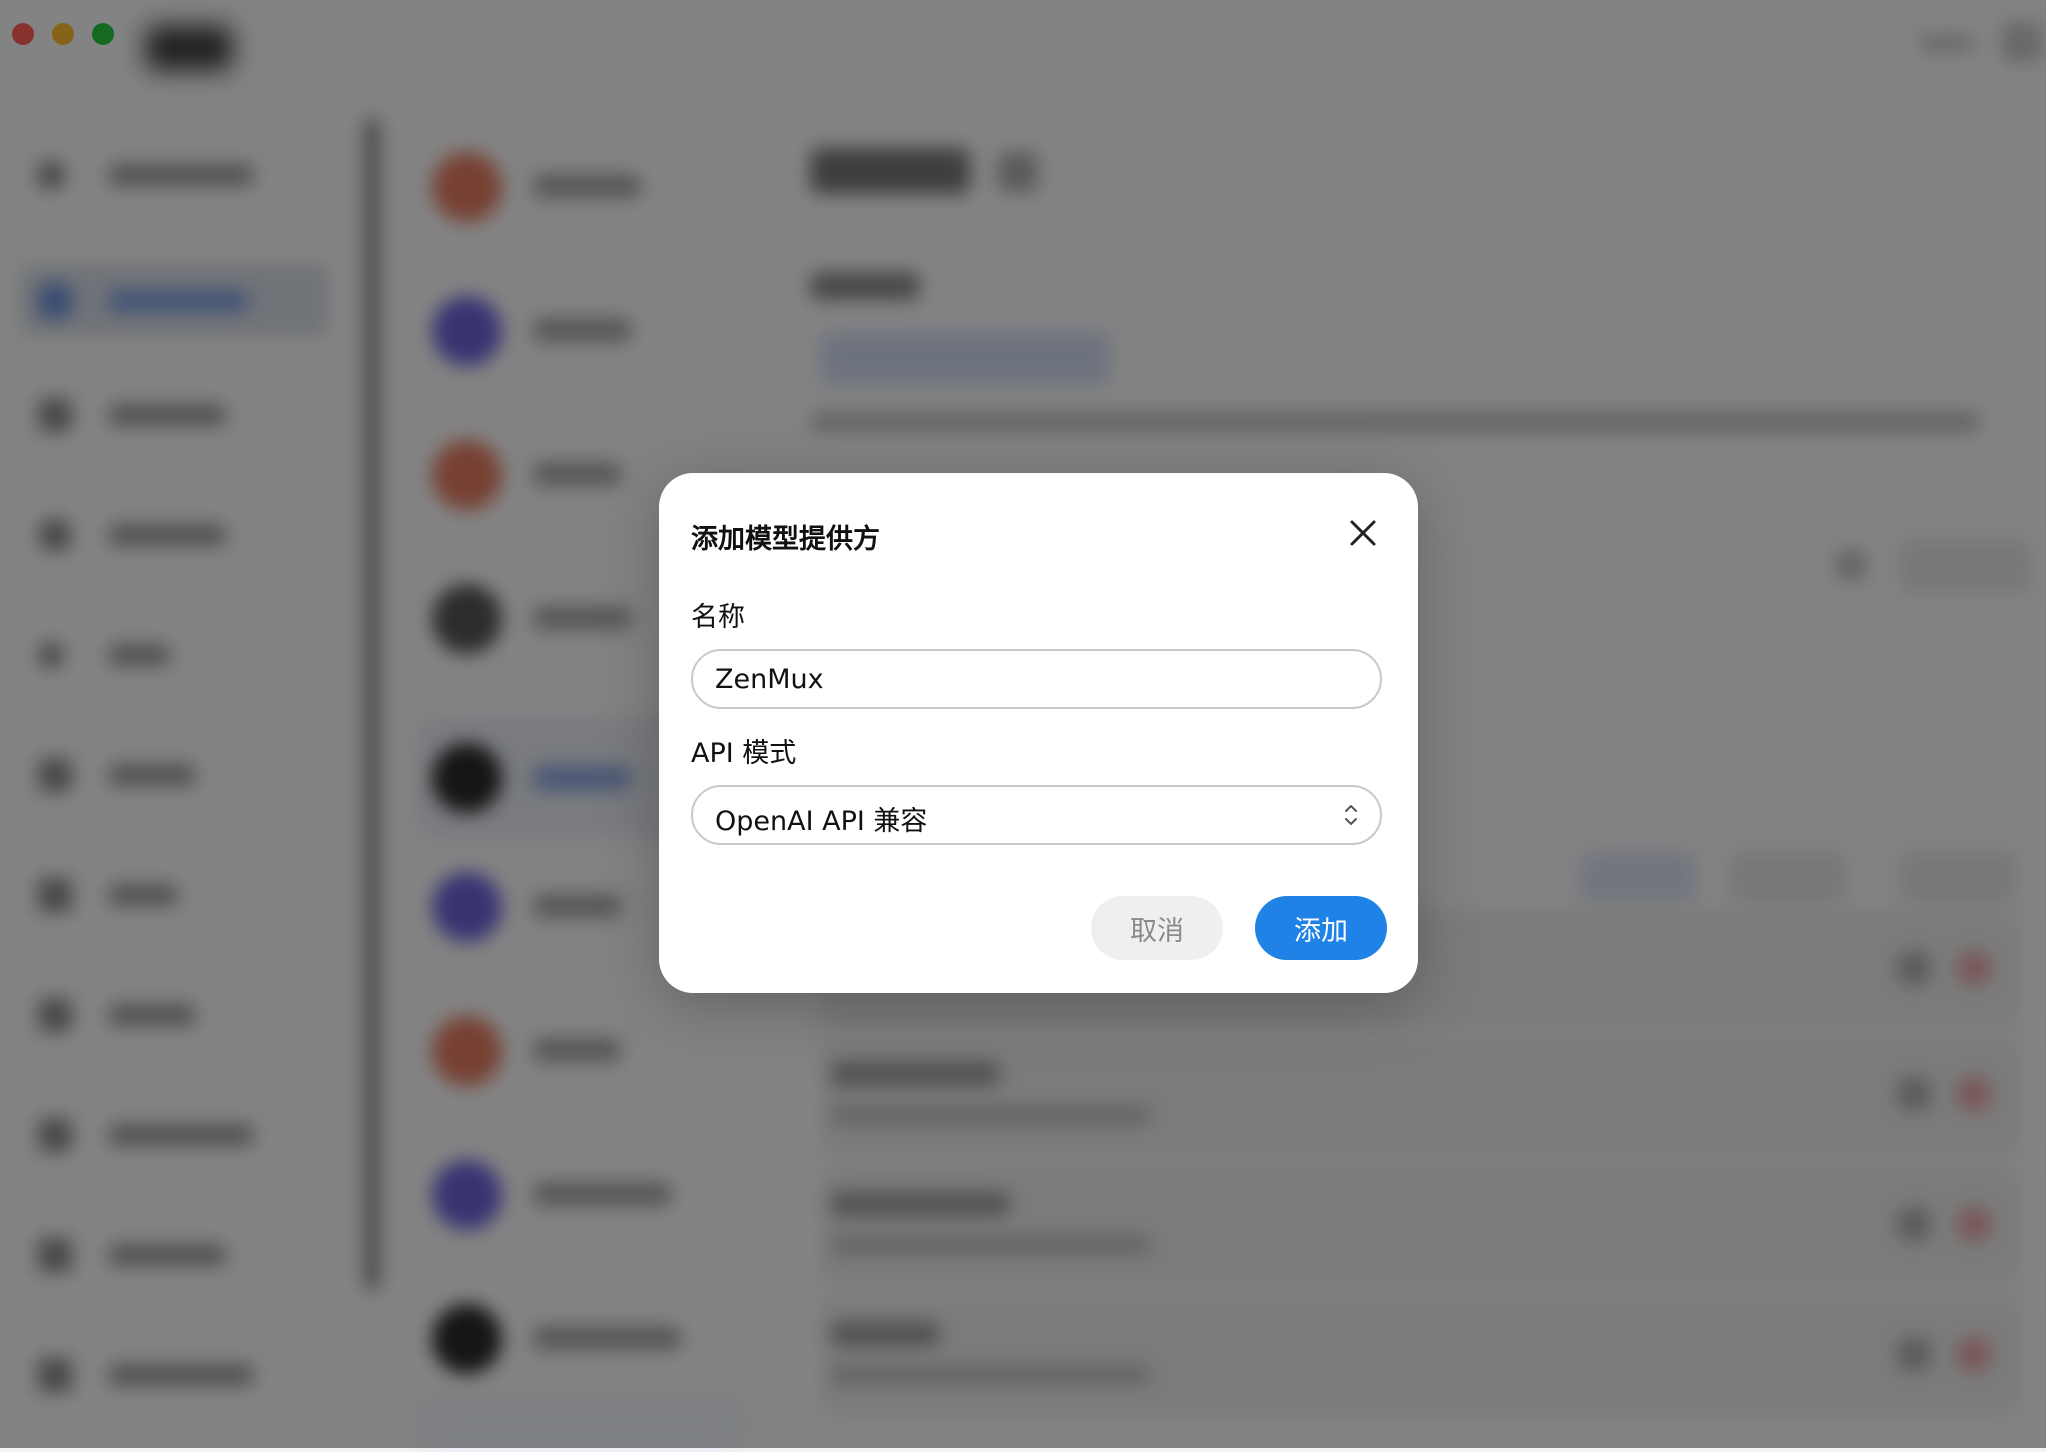 The width and height of the screenshot is (2046, 1452). I want to click on name-field, so click(1036, 679).